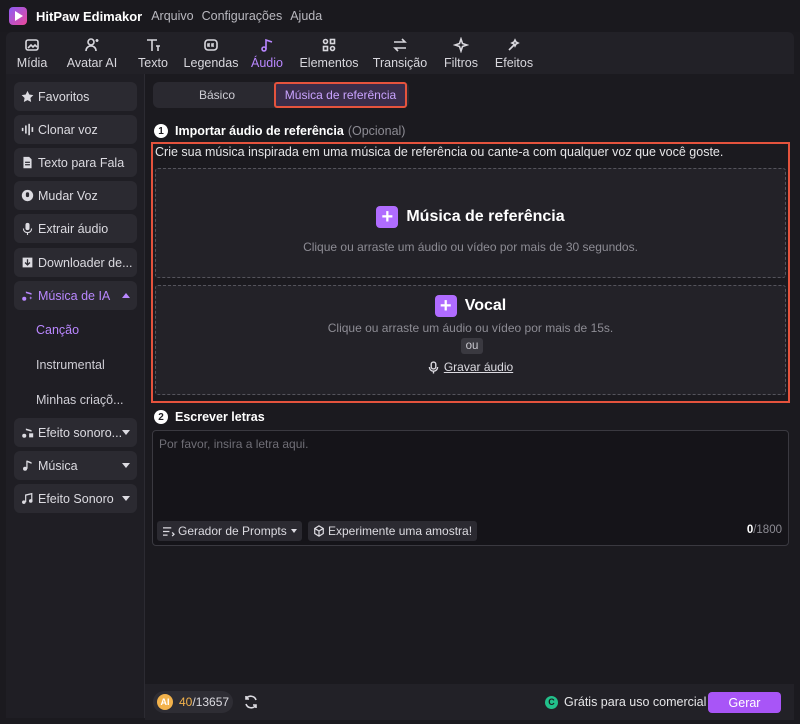 The image size is (800, 724). I want to click on document-icon, so click(27, 162).